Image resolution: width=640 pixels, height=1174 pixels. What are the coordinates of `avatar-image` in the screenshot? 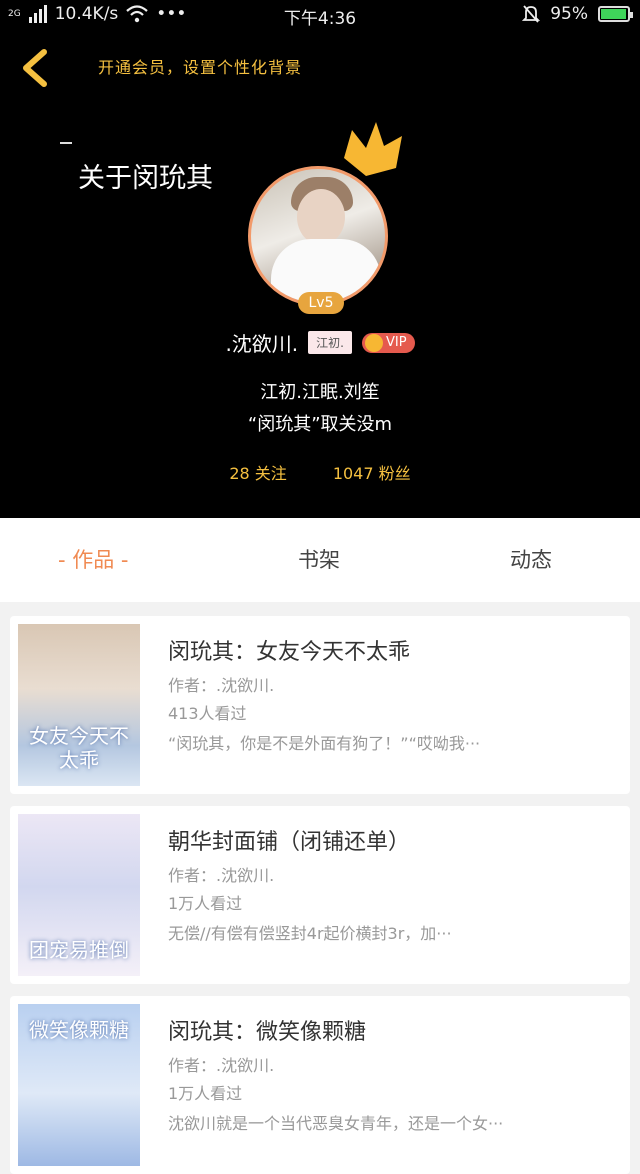 It's located at (318, 236).